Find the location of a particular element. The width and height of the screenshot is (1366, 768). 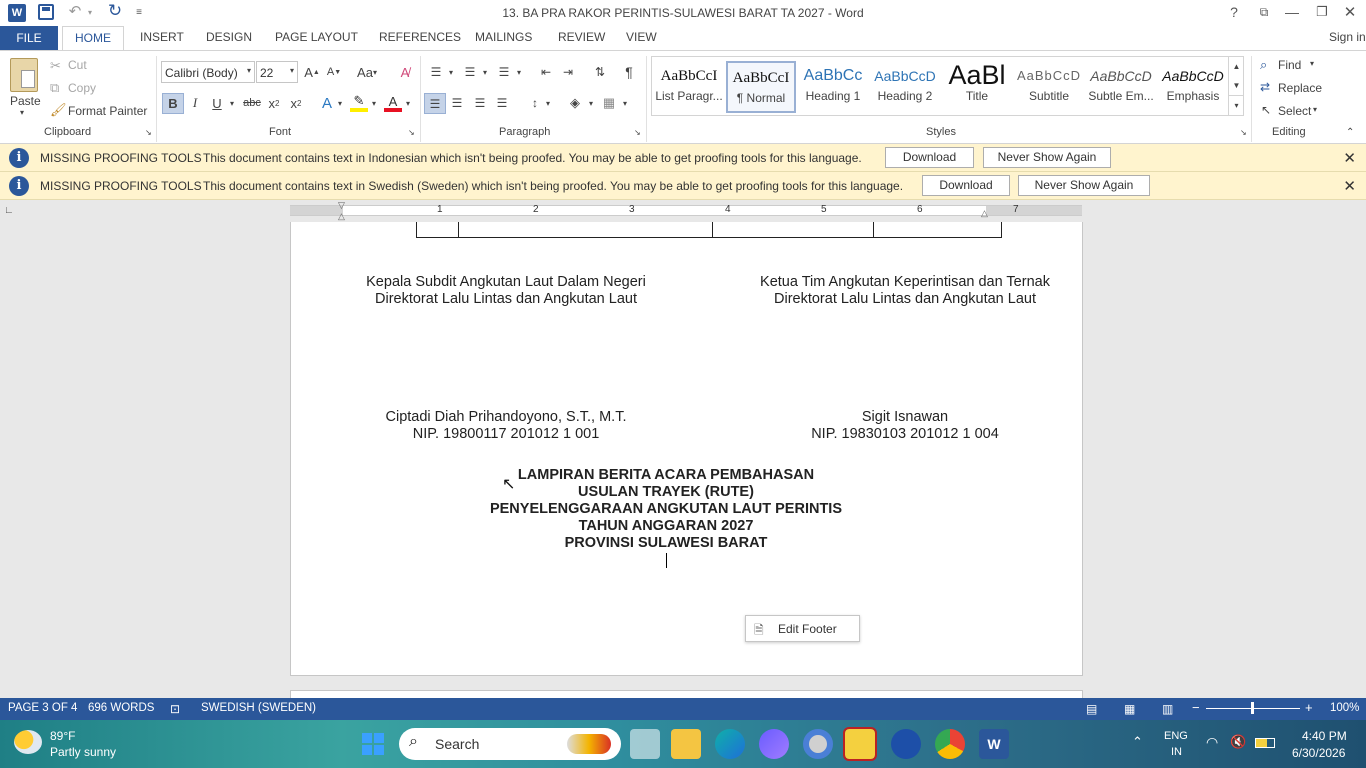

find-icon: ⌕ is located at coordinates (1263, 65).